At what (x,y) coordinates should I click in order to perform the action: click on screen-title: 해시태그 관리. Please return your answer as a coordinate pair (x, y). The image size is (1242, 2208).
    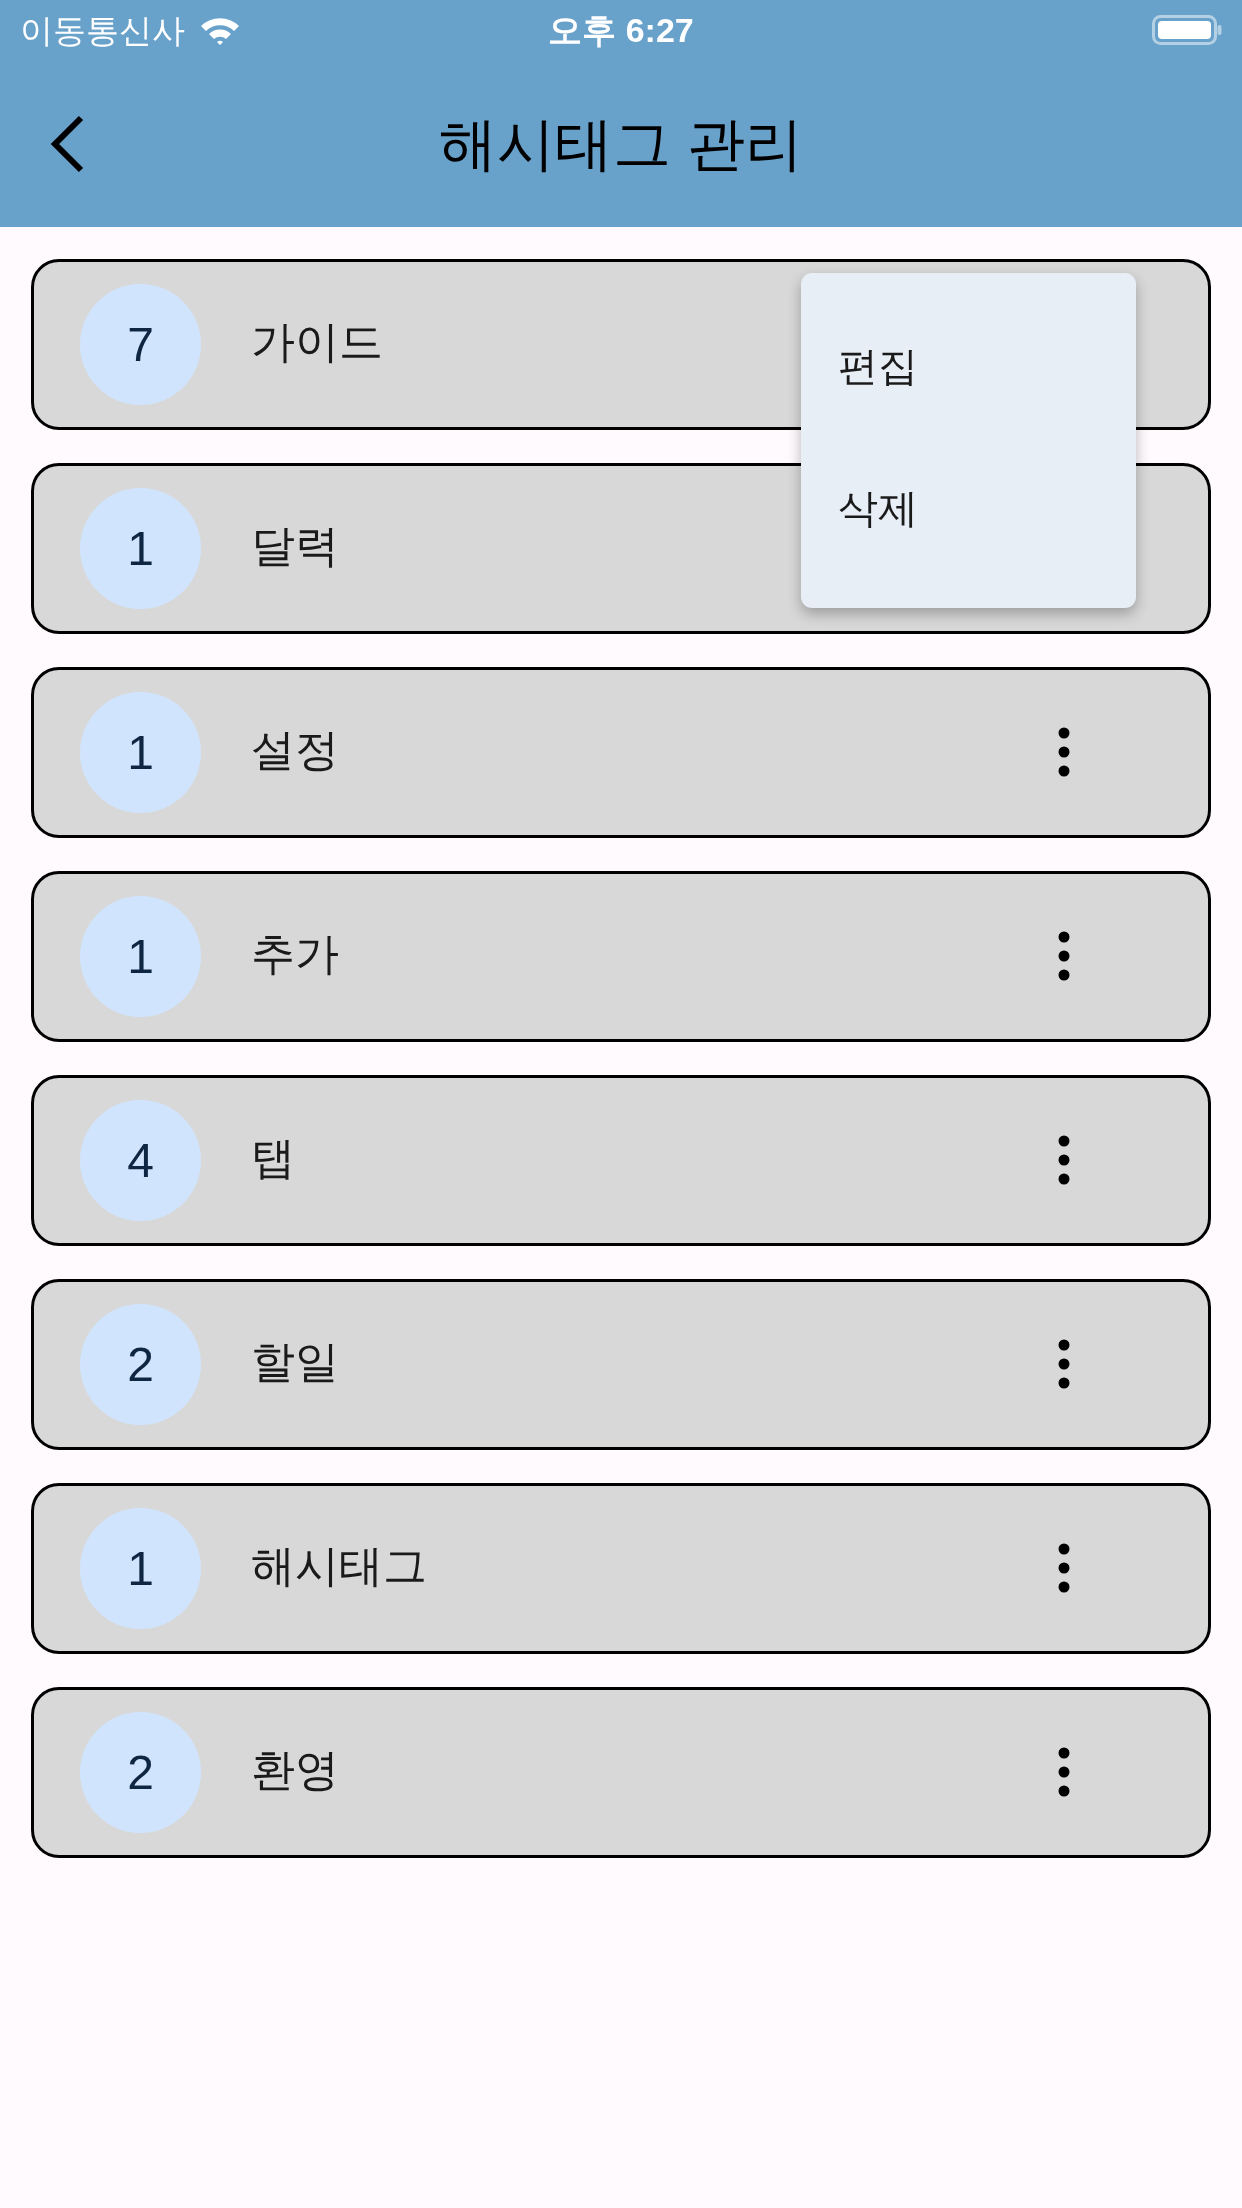
    Looking at the image, I should click on (621, 143).